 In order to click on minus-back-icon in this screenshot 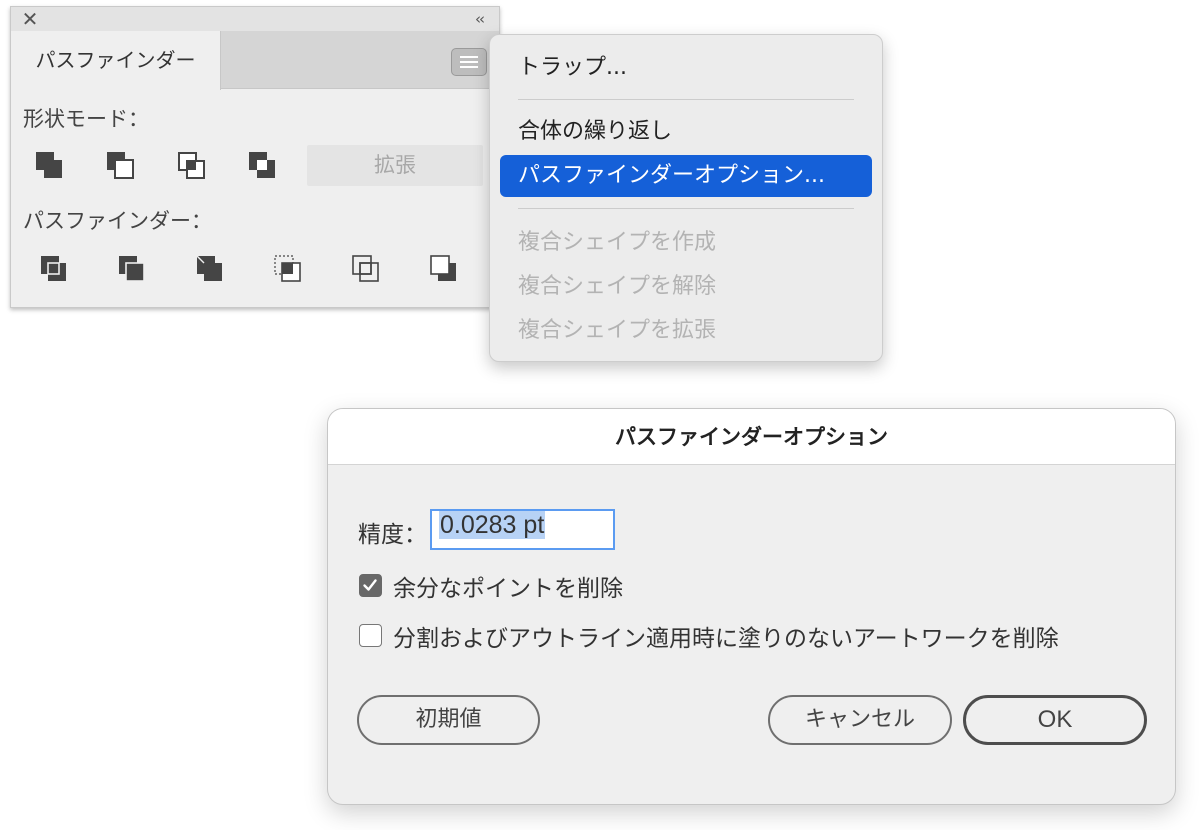, I will do `click(443, 268)`.